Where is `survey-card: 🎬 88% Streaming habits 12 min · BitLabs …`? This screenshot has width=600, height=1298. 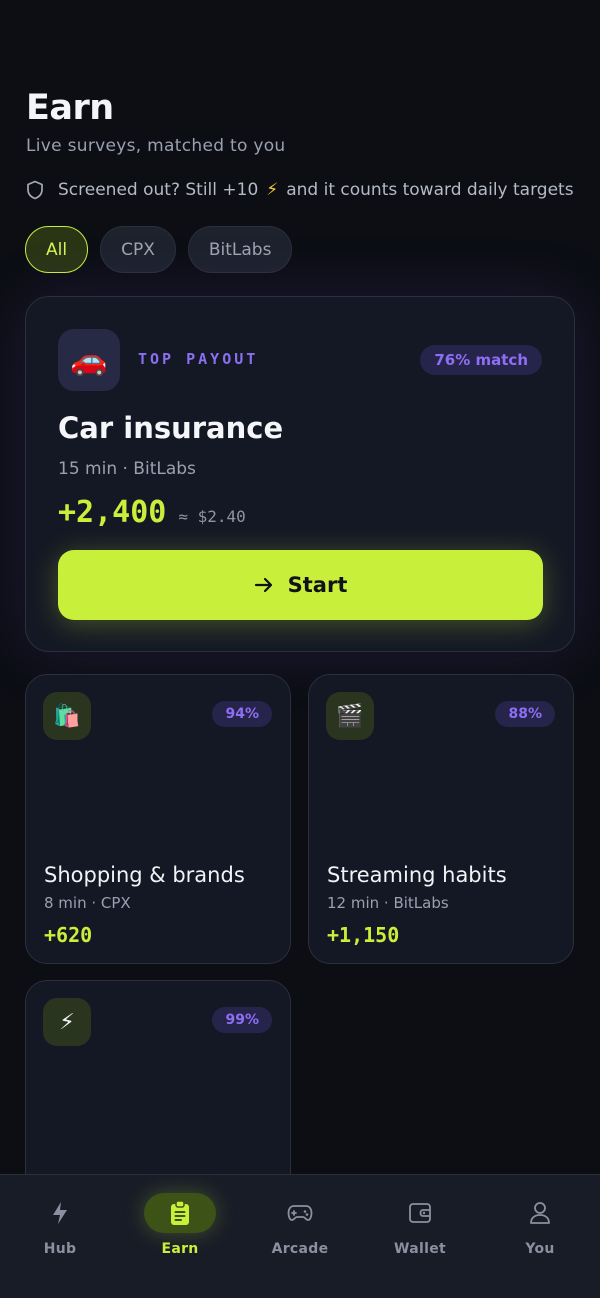
survey-card: 🎬 88% Streaming habits 12 min · BitLabs … is located at coordinates (441, 819).